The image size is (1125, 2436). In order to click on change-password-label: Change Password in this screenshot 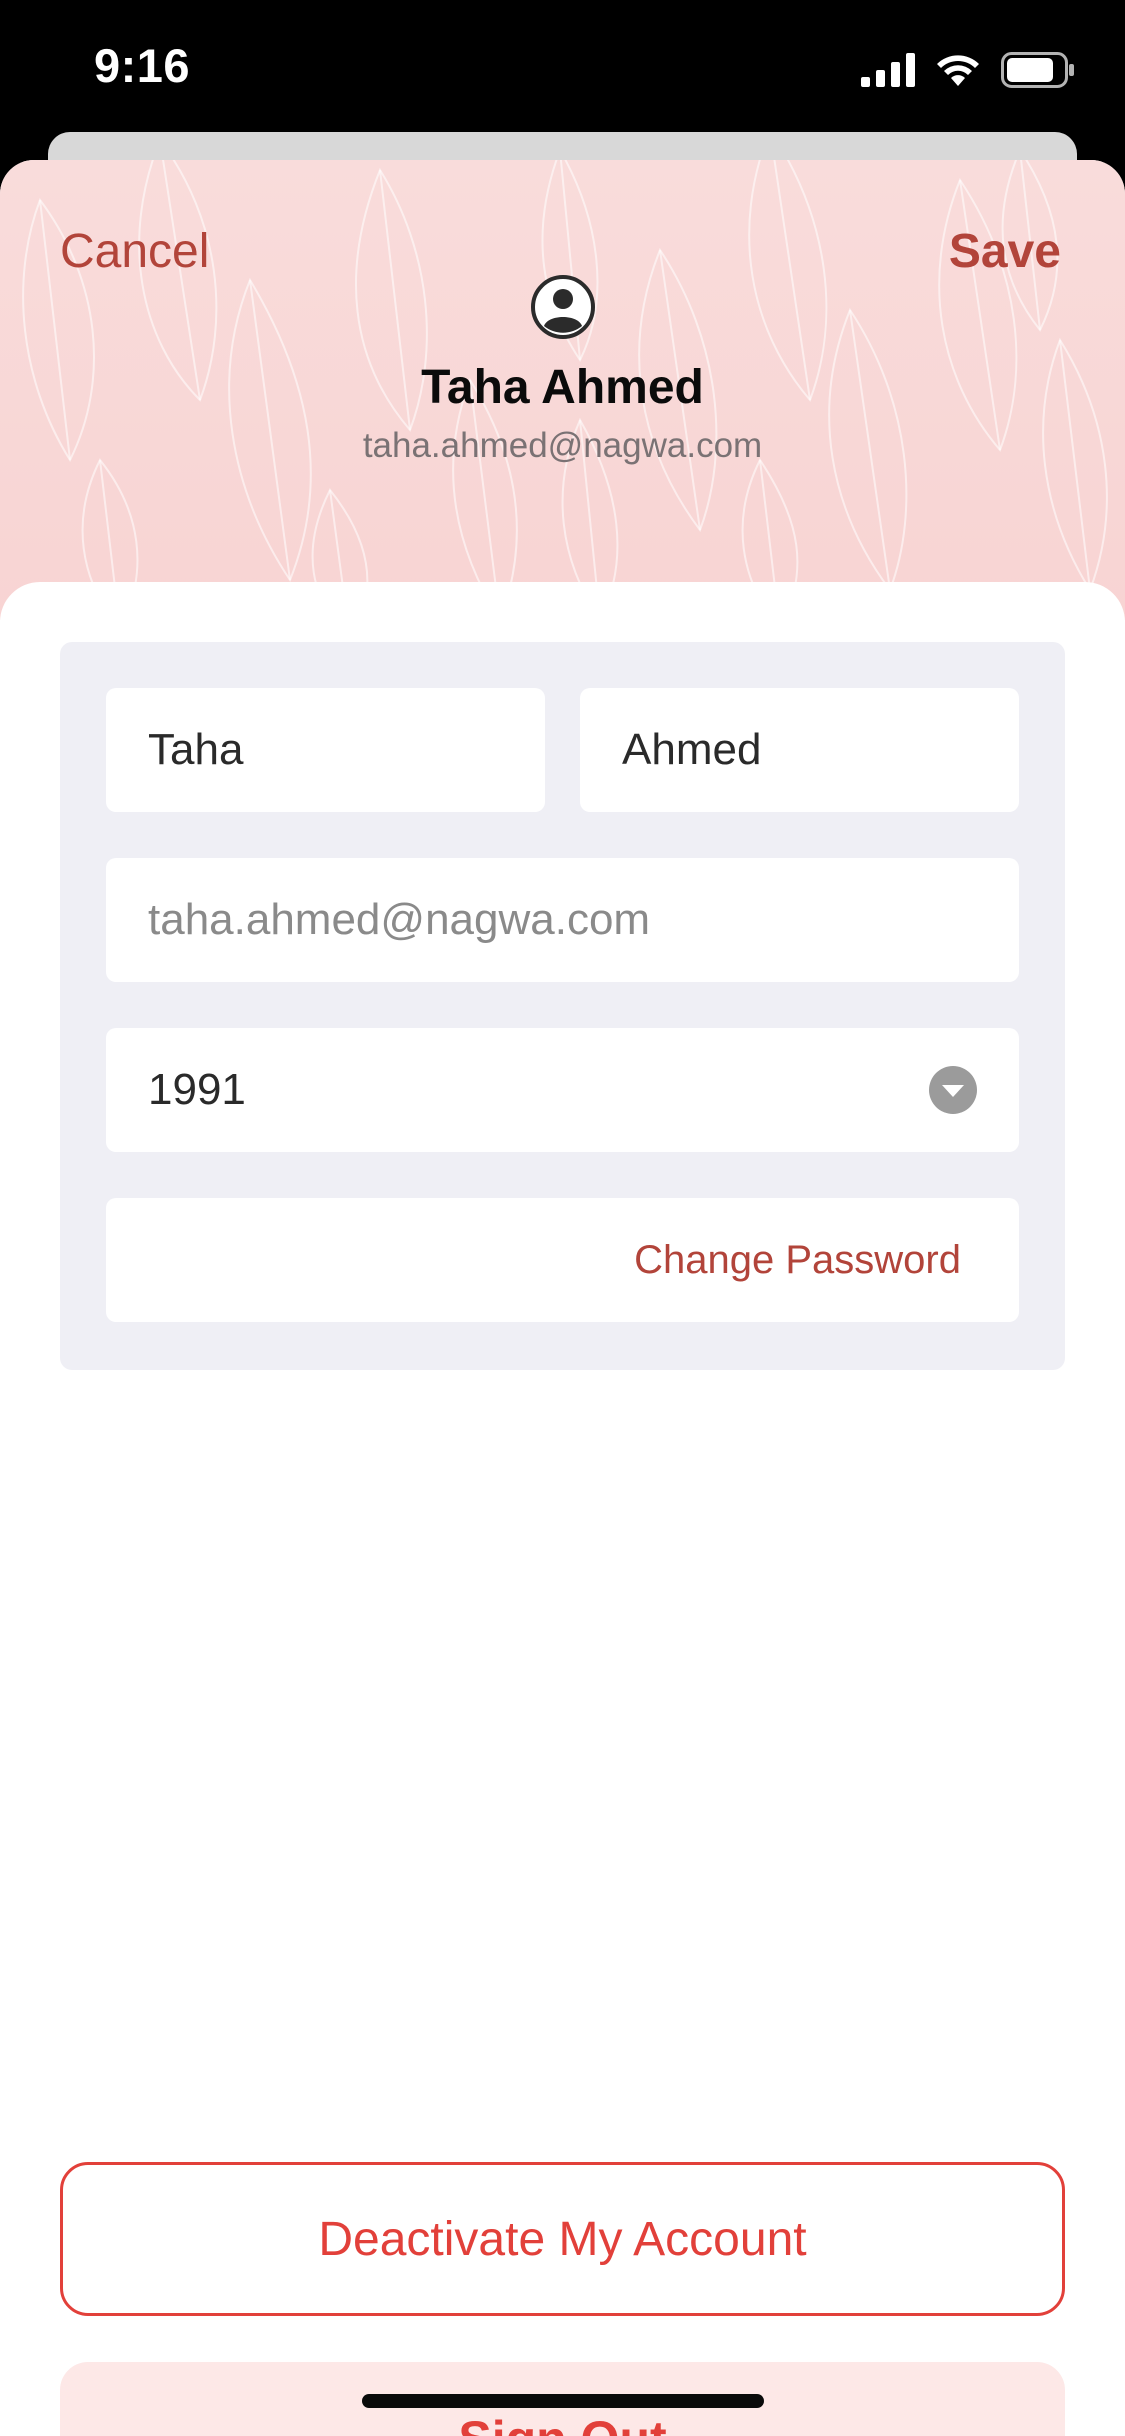, I will do `click(797, 1259)`.